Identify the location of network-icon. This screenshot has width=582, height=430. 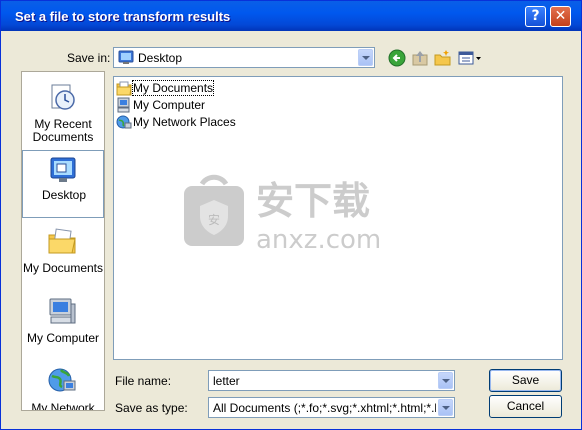
(124, 122).